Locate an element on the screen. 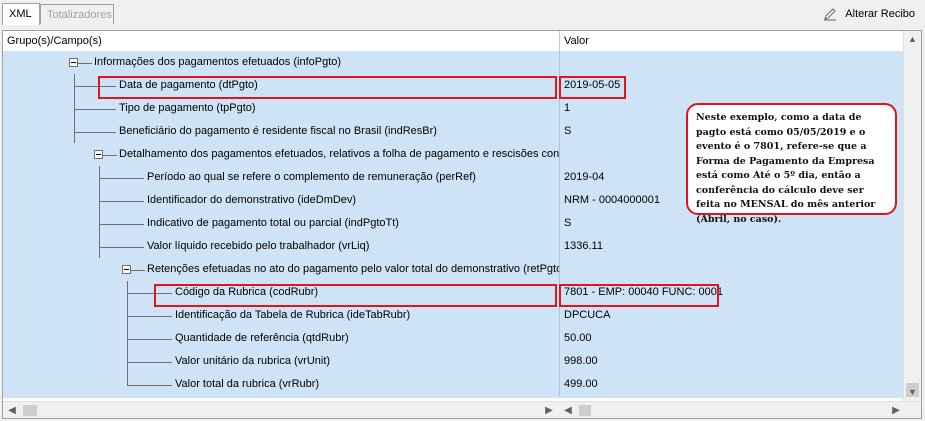 This screenshot has width=925, height=421. scroll-left-icon-2: ◀ is located at coordinates (568, 410).